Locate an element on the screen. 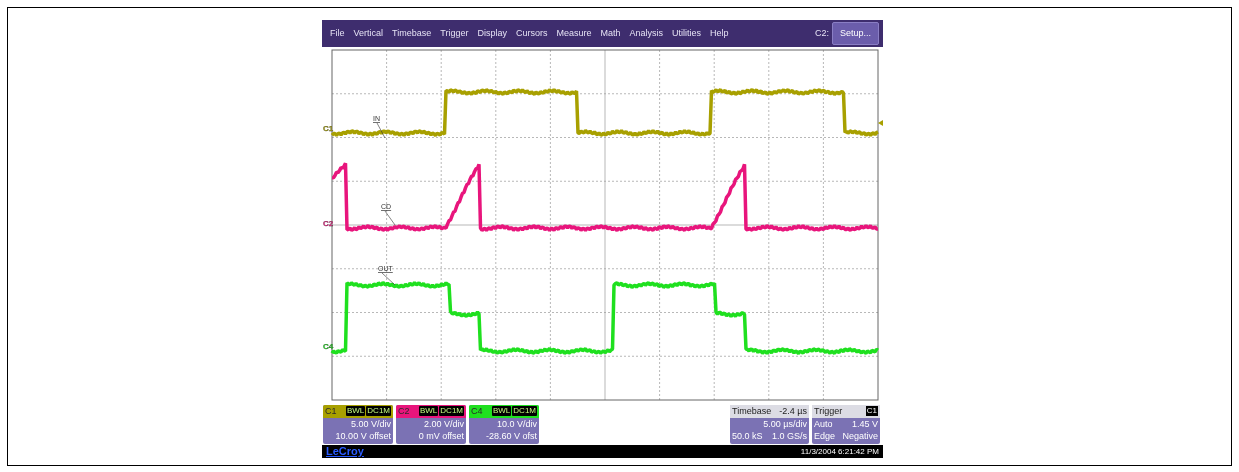  channel-marker: C4 is located at coordinates (328, 346).